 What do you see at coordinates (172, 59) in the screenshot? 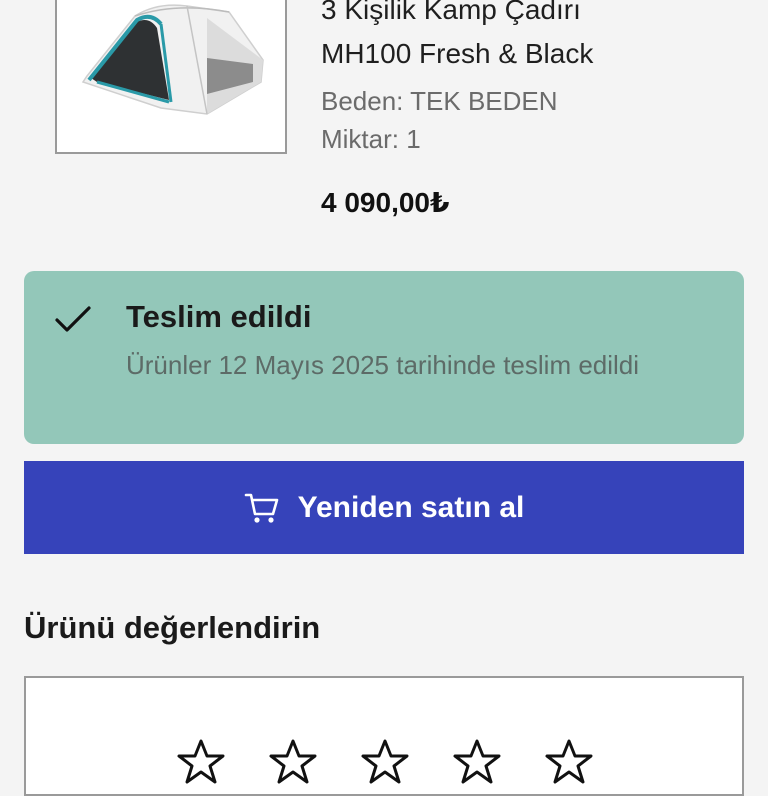
I see `tent-icon` at bounding box center [172, 59].